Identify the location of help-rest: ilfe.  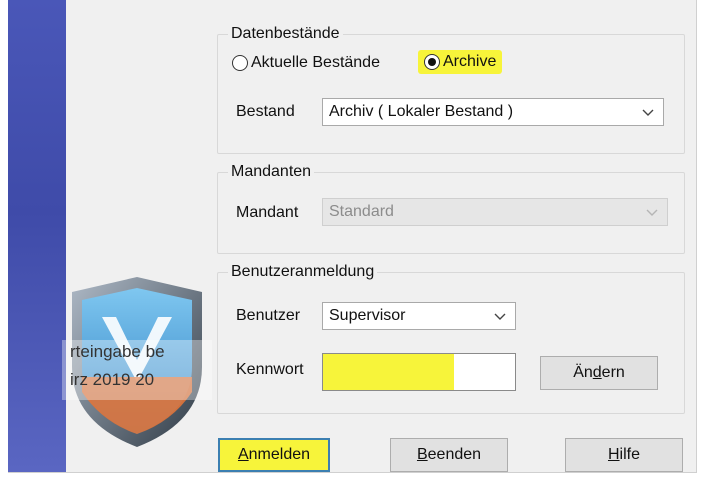
(629, 454).